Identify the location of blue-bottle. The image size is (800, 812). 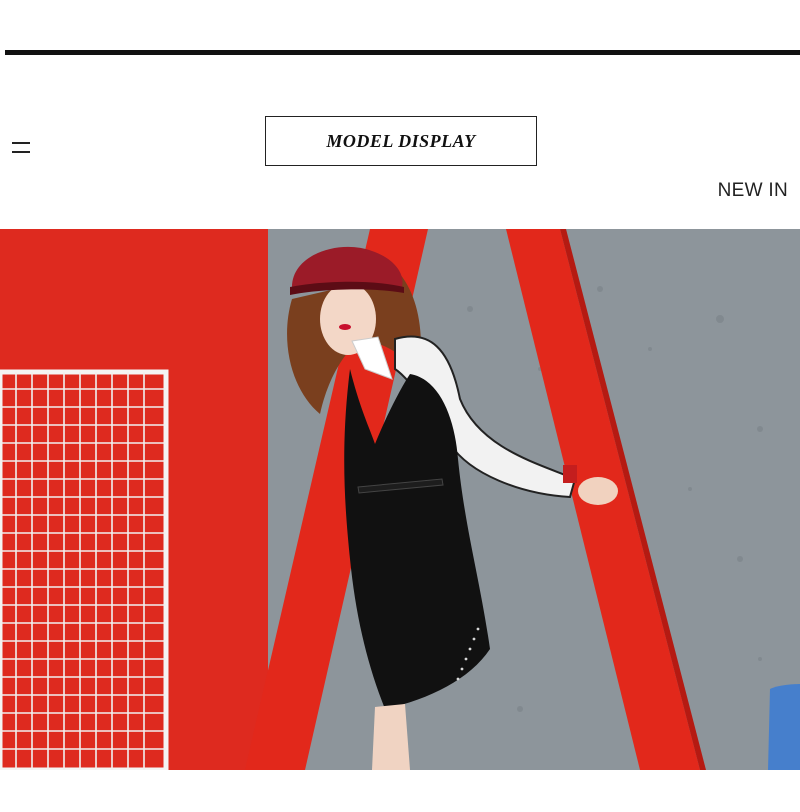
(784, 727).